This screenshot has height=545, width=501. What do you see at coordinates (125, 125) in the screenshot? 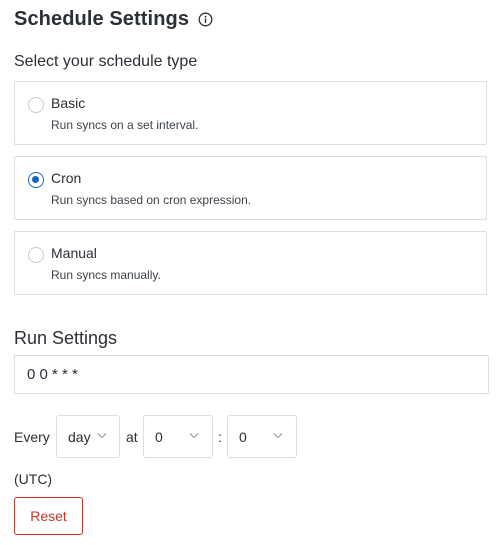
I see `option-basic-description: Run syncs on a set interval.` at bounding box center [125, 125].